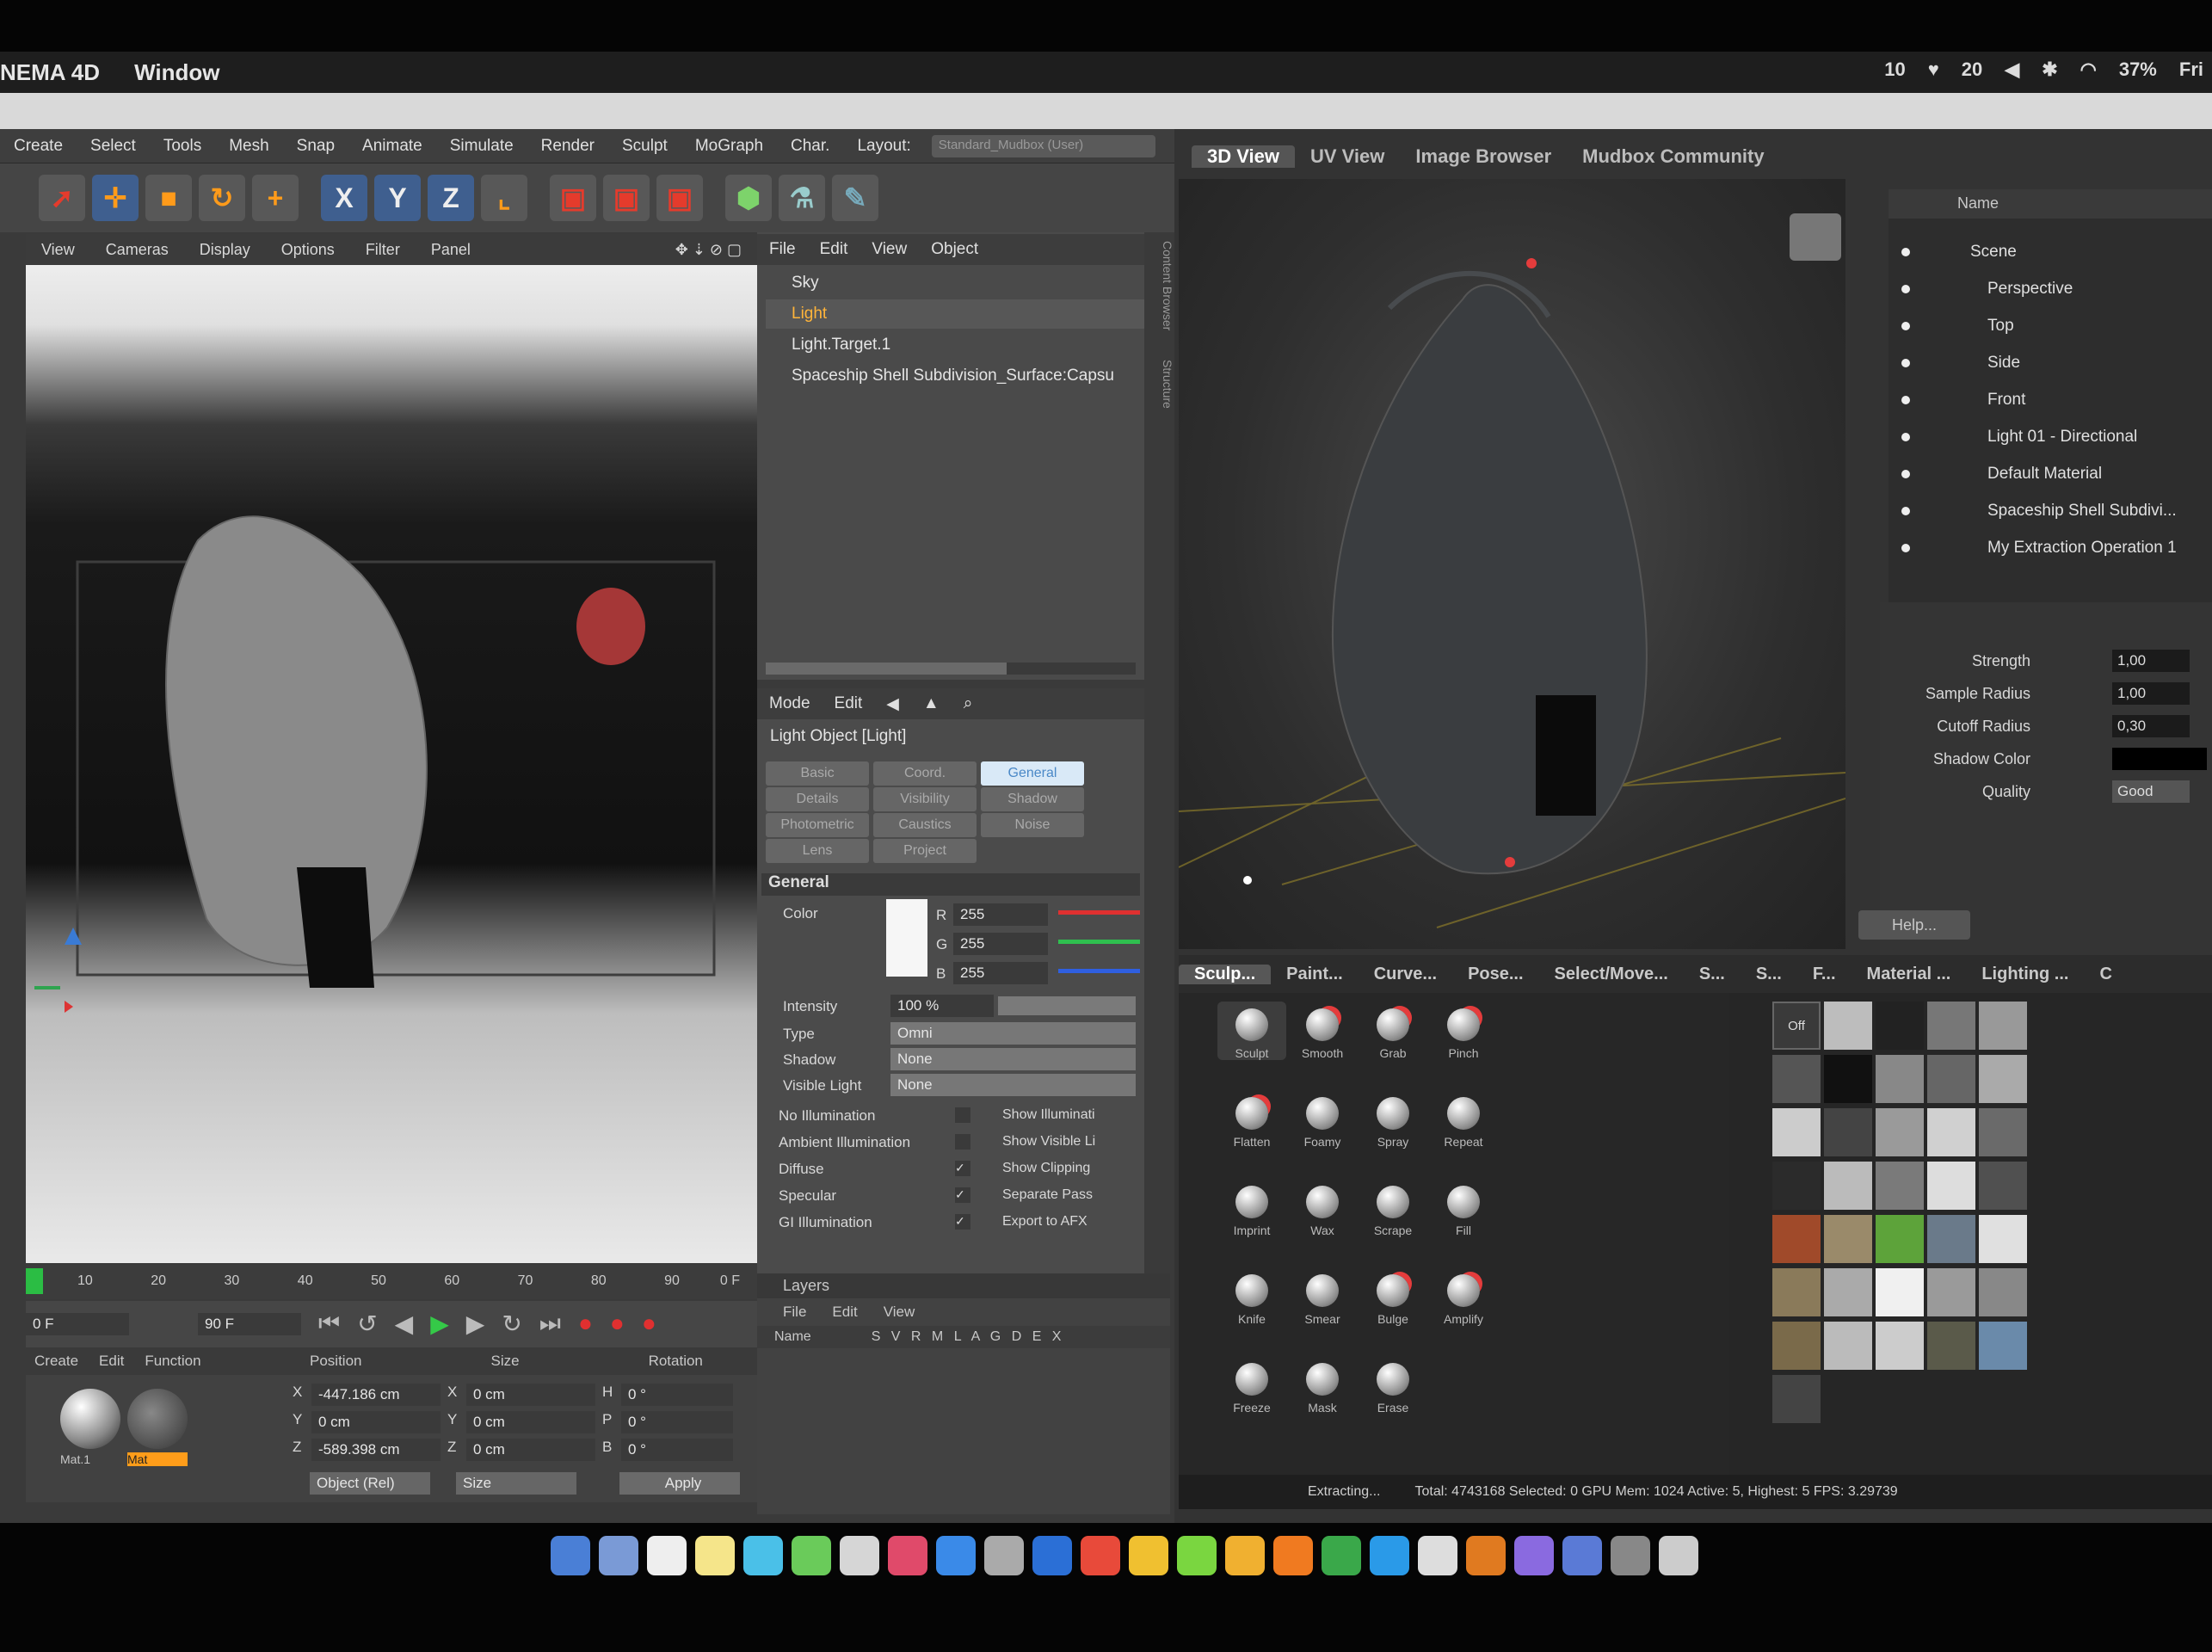 The height and width of the screenshot is (1652, 2212). What do you see at coordinates (2049, 70) in the screenshot?
I see `bluetooth-icon: ✱` at bounding box center [2049, 70].